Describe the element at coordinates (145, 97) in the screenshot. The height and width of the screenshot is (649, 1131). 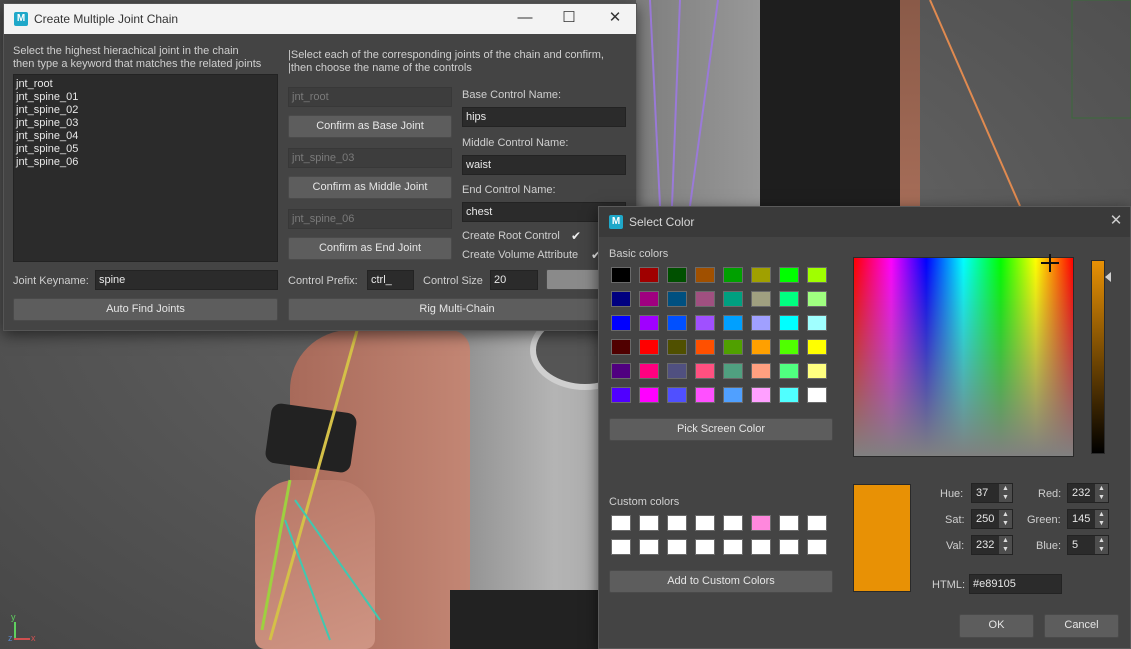
I see `joint-list-item: jnt_spine_01` at that location.